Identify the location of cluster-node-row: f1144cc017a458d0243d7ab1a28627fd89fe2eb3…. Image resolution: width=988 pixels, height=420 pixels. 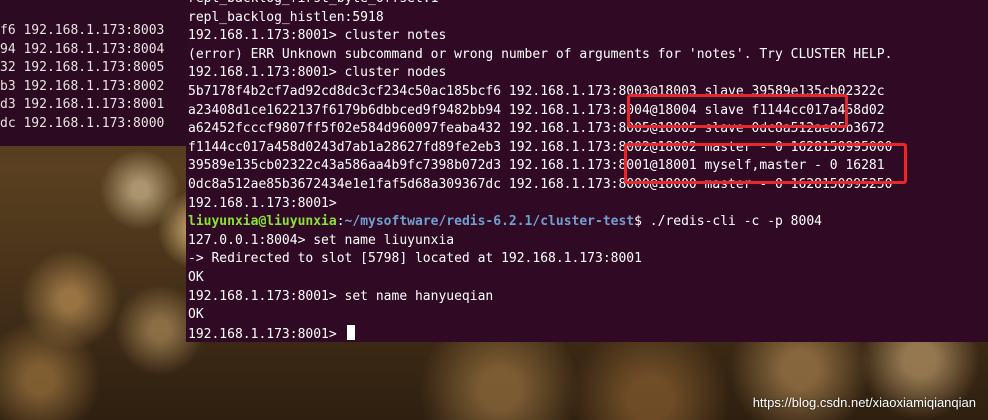
(540, 147).